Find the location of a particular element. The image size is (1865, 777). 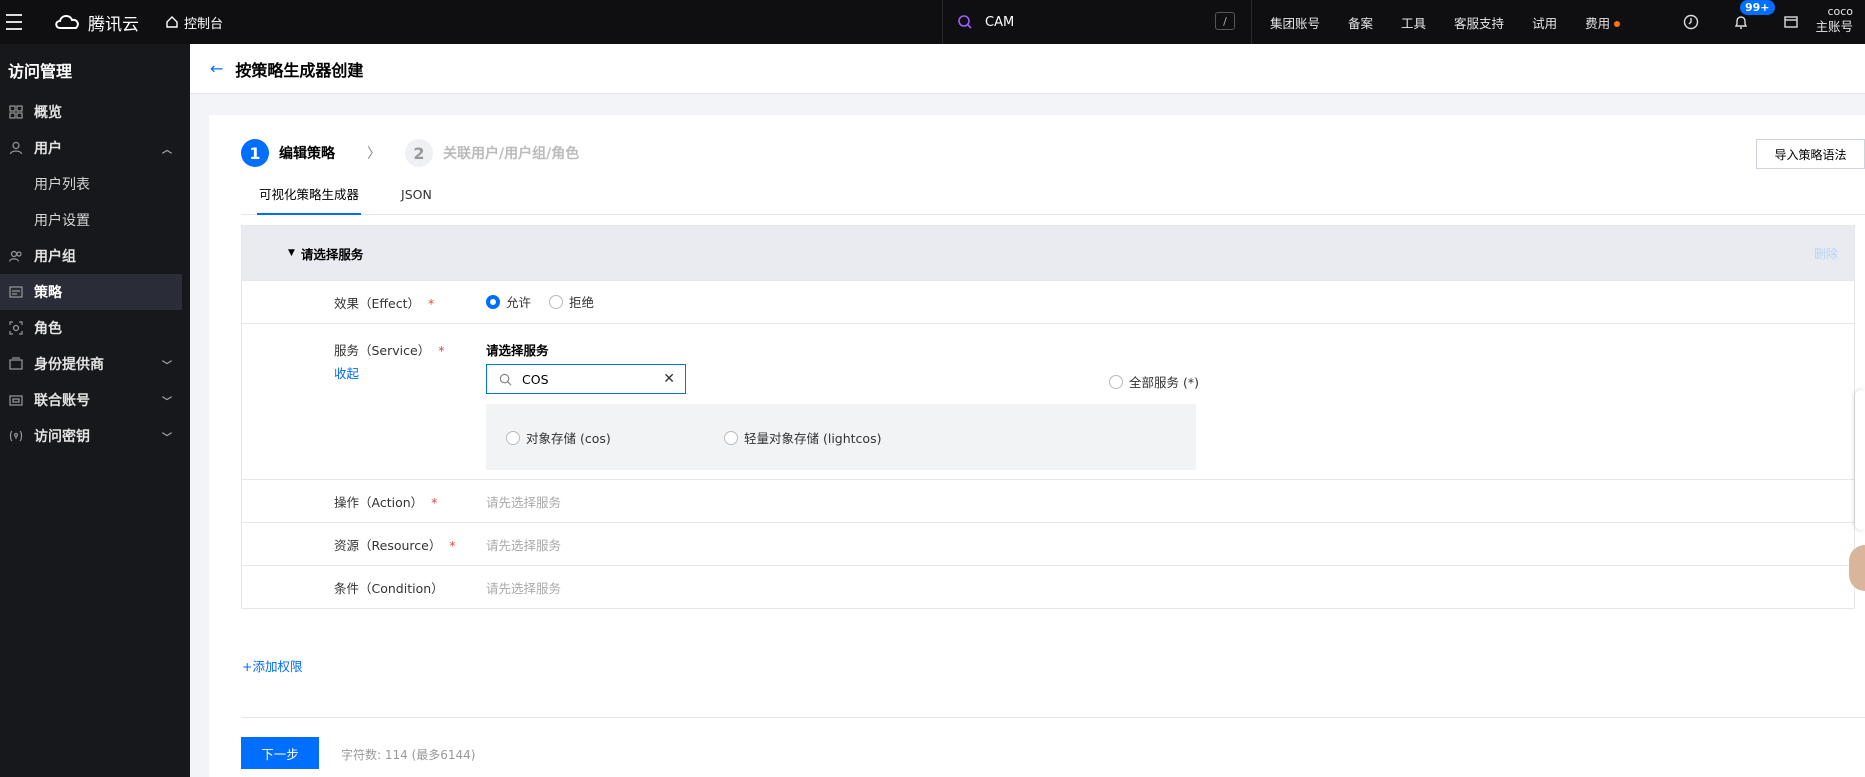

back-arrow-icon: ← is located at coordinates (216, 68).